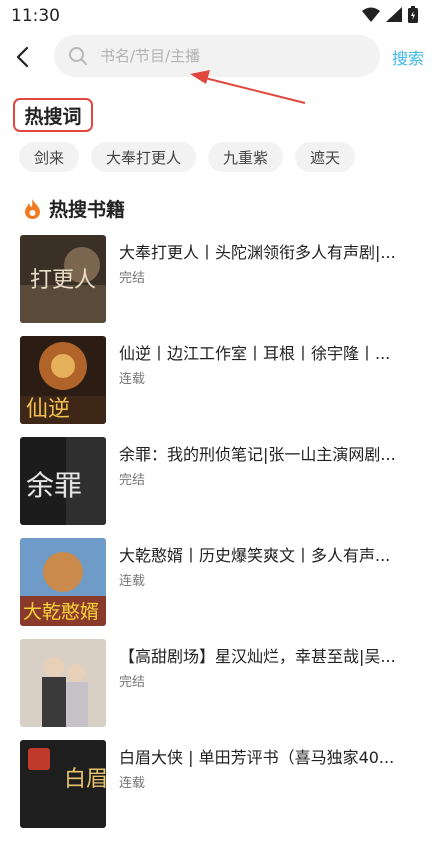 This screenshot has width=444, height=841. Describe the element at coordinates (230, 56) in the screenshot. I see `search-input` at that location.